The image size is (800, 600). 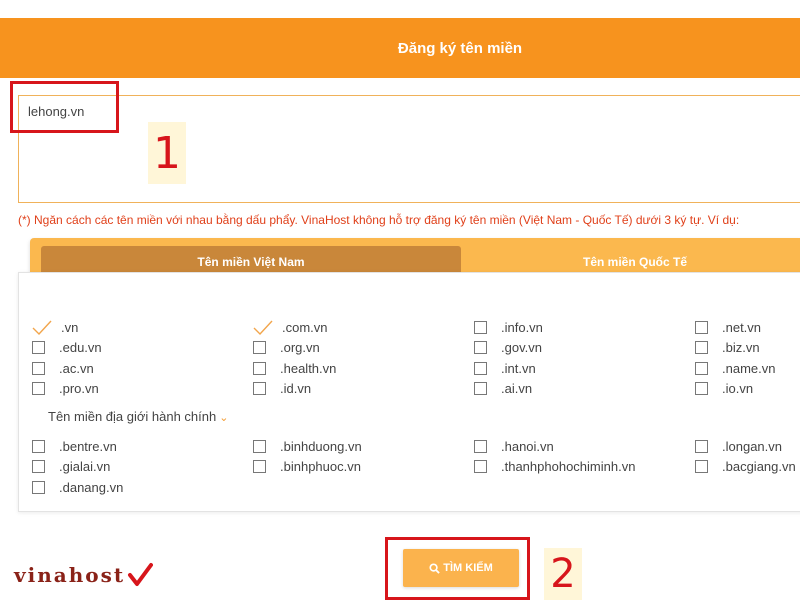 What do you see at coordinates (320, 466) in the screenshot?
I see `extension-label: .binhphuoc.vn` at bounding box center [320, 466].